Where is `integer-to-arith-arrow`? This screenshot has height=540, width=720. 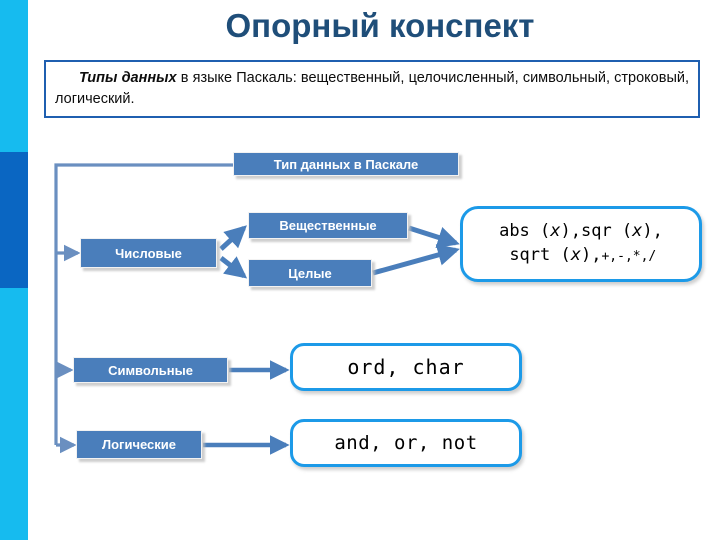 integer-to-arith-arrow is located at coordinates (416, 260).